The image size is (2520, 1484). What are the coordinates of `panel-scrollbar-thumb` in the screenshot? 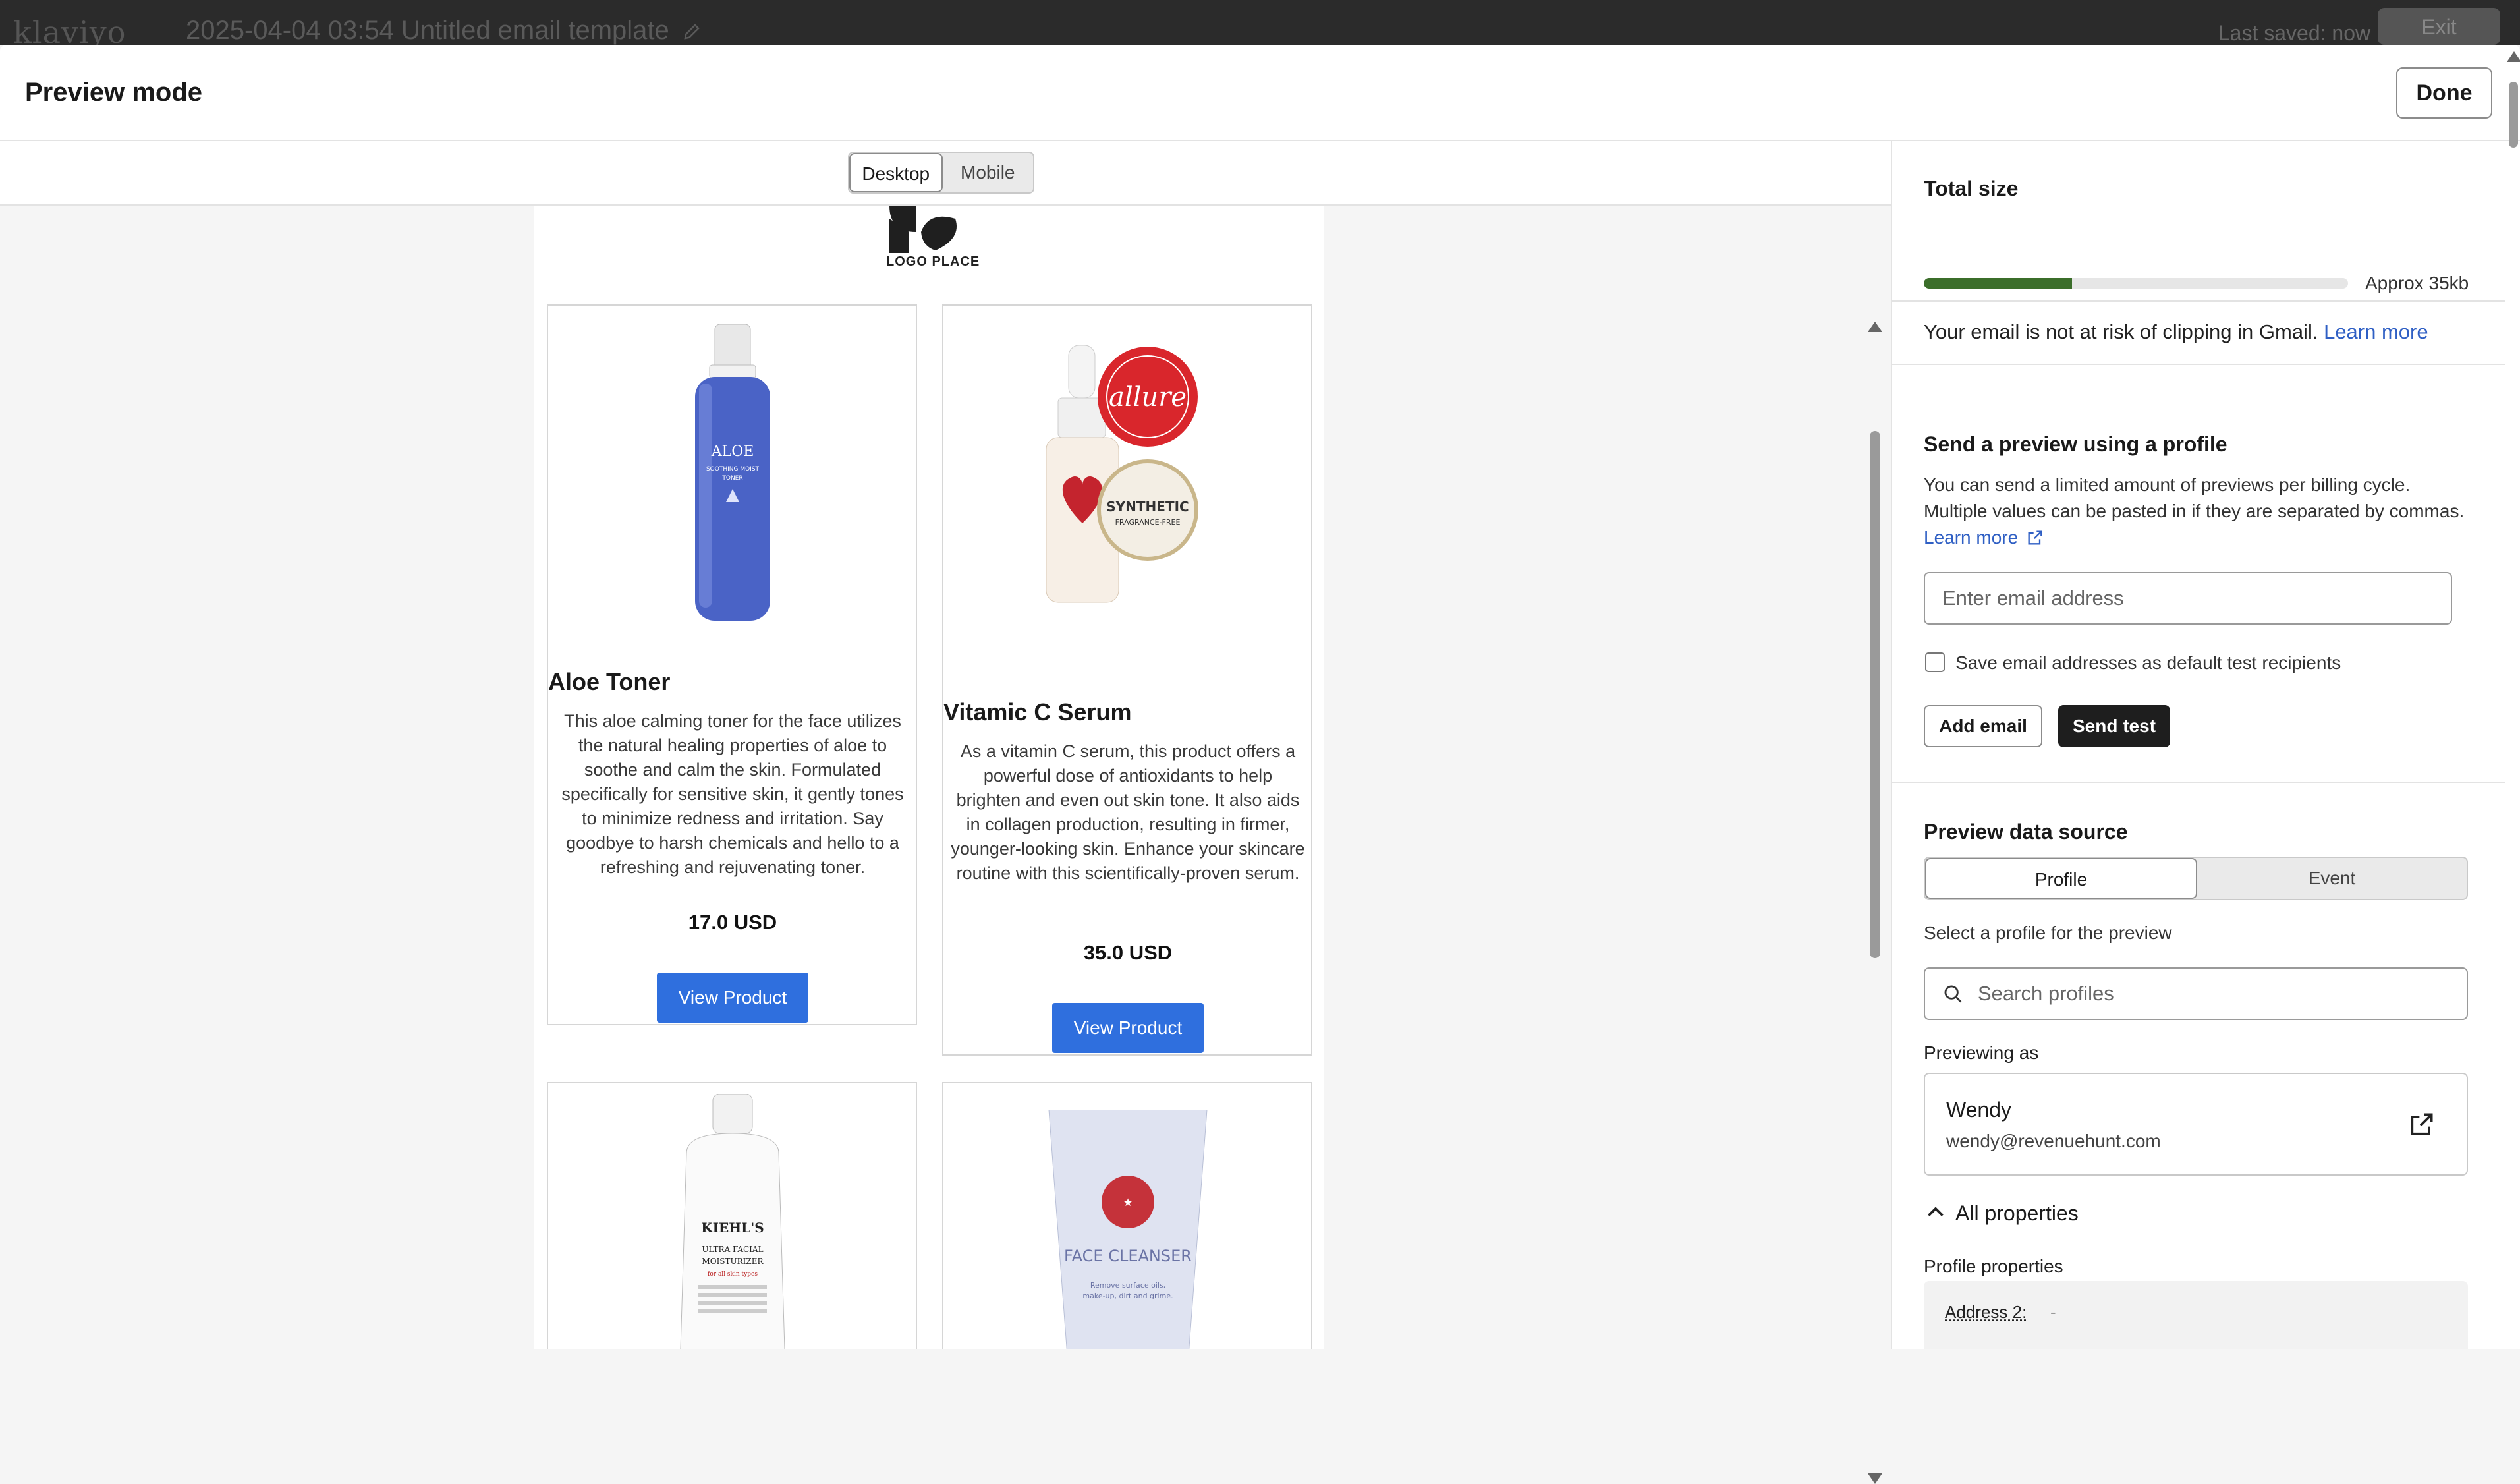 It's located at (2513, 115).